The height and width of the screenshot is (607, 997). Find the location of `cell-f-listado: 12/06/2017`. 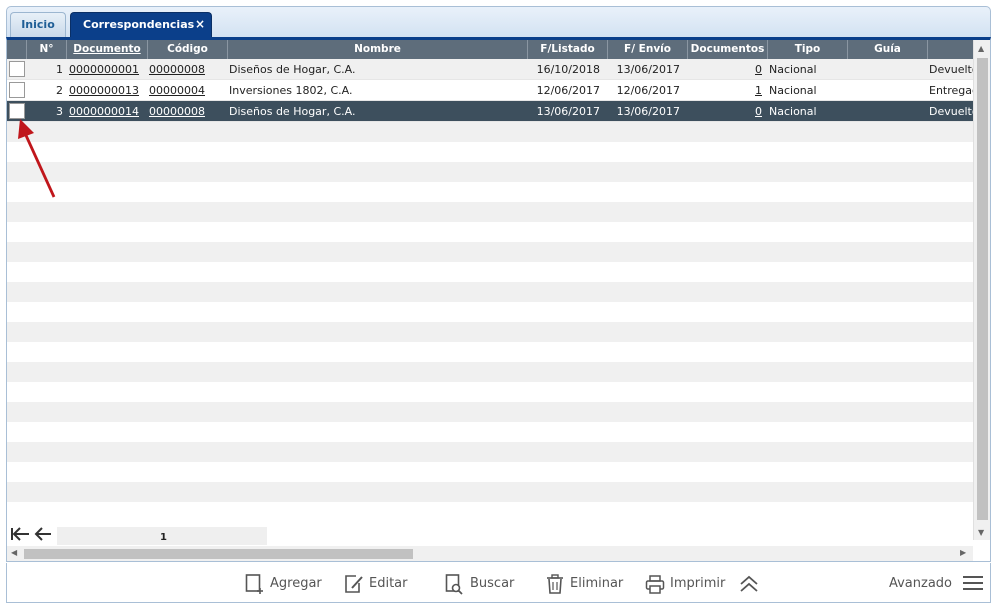

cell-f-listado: 12/06/2017 is located at coordinates (568, 90).